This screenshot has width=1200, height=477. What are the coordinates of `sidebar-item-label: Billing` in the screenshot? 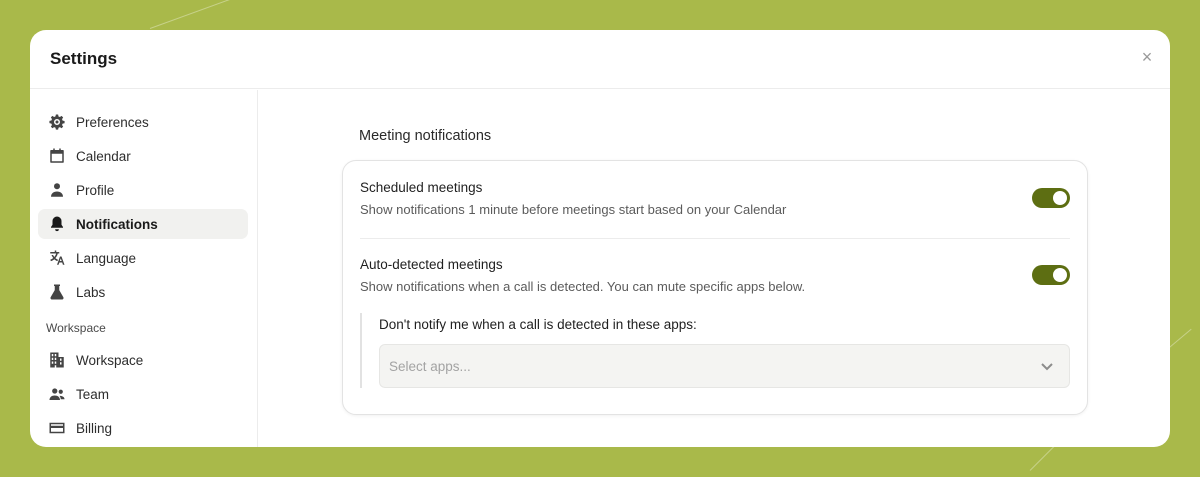 It's located at (94, 428).